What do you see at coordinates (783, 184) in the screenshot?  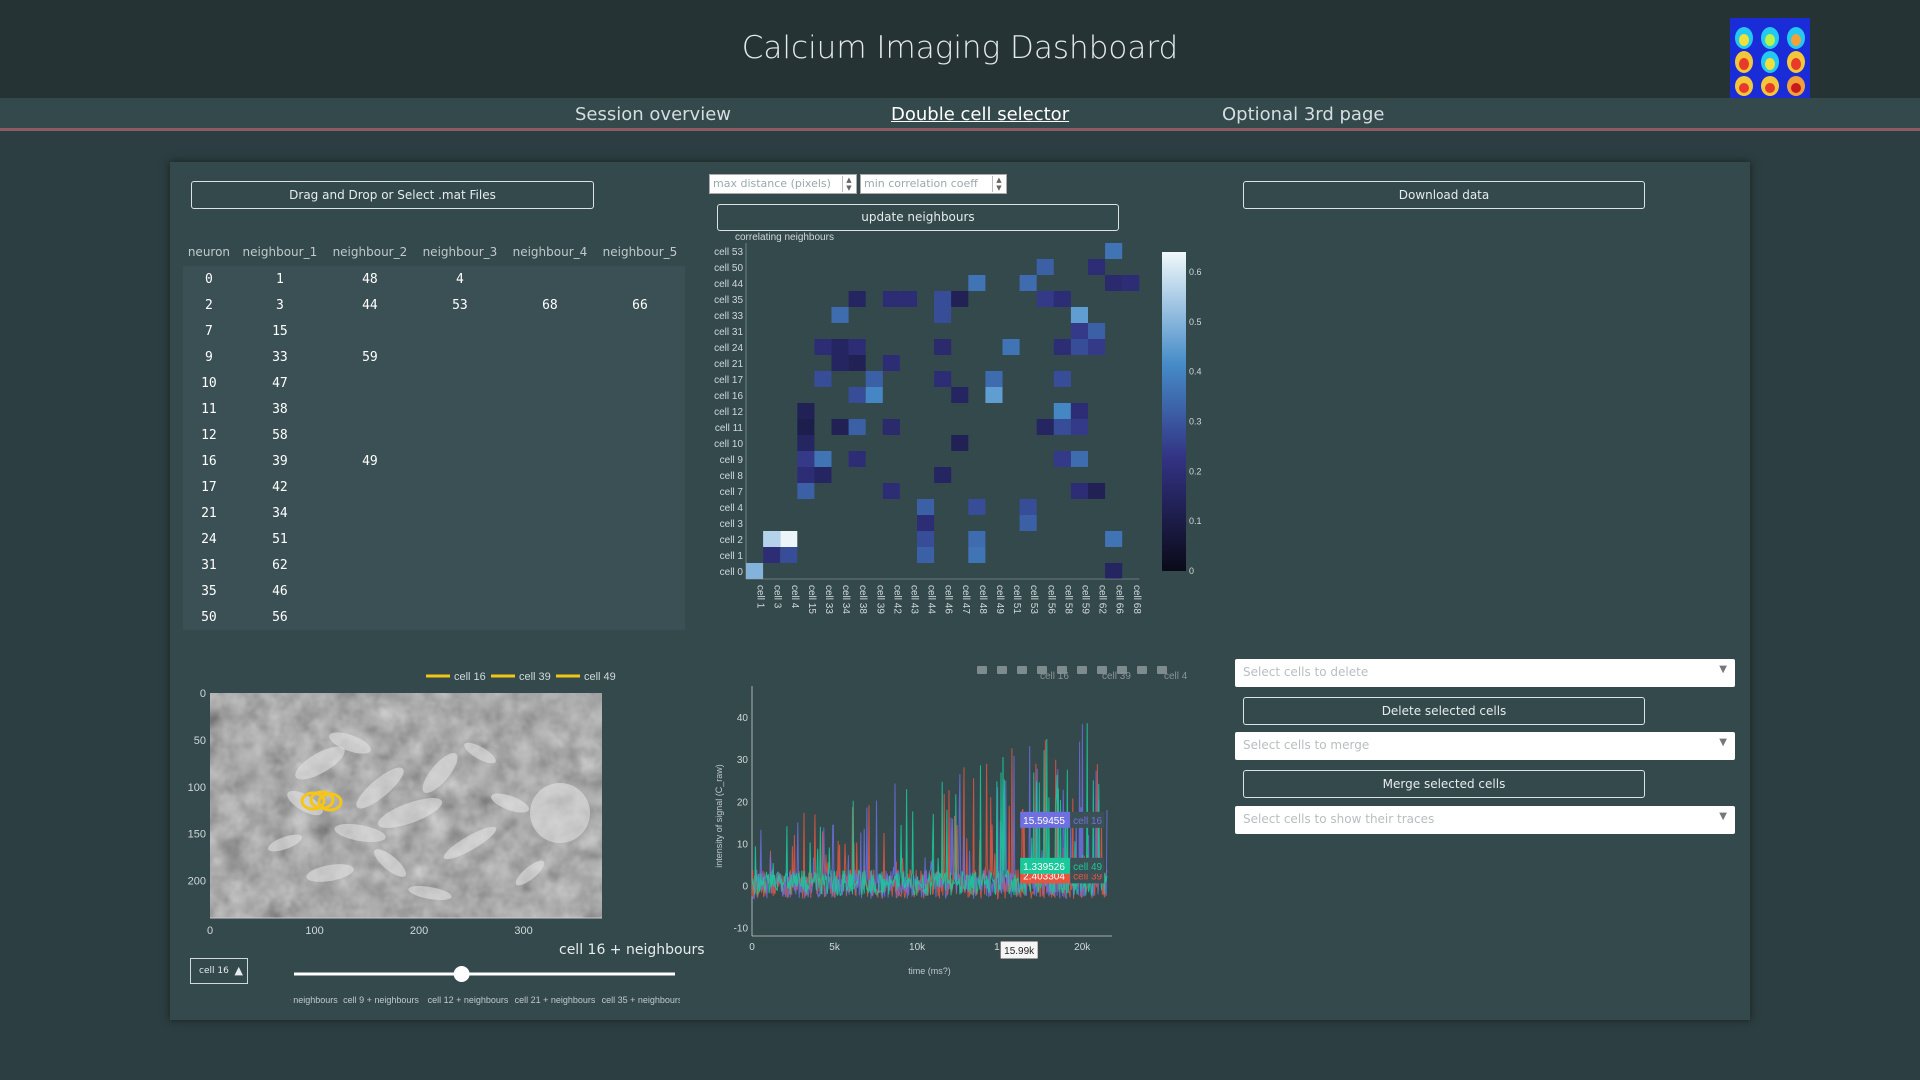 I see `max-distance-input: max distance (pixels) ▲ ▼` at bounding box center [783, 184].